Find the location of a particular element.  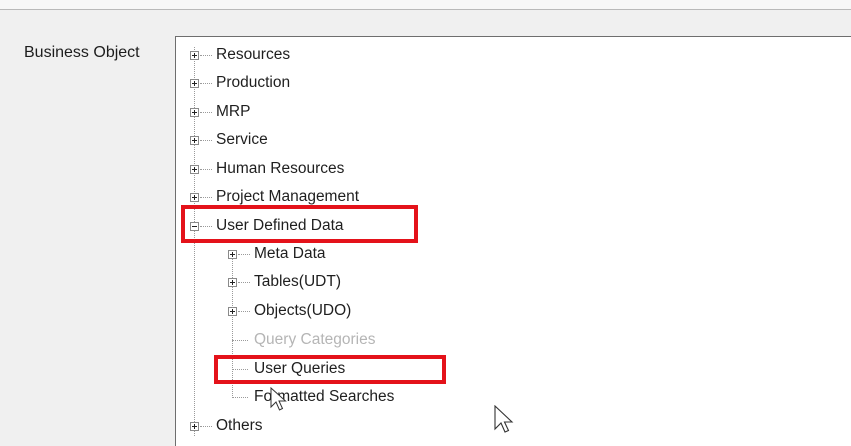

tree-node-label: Production is located at coordinates (253, 82).